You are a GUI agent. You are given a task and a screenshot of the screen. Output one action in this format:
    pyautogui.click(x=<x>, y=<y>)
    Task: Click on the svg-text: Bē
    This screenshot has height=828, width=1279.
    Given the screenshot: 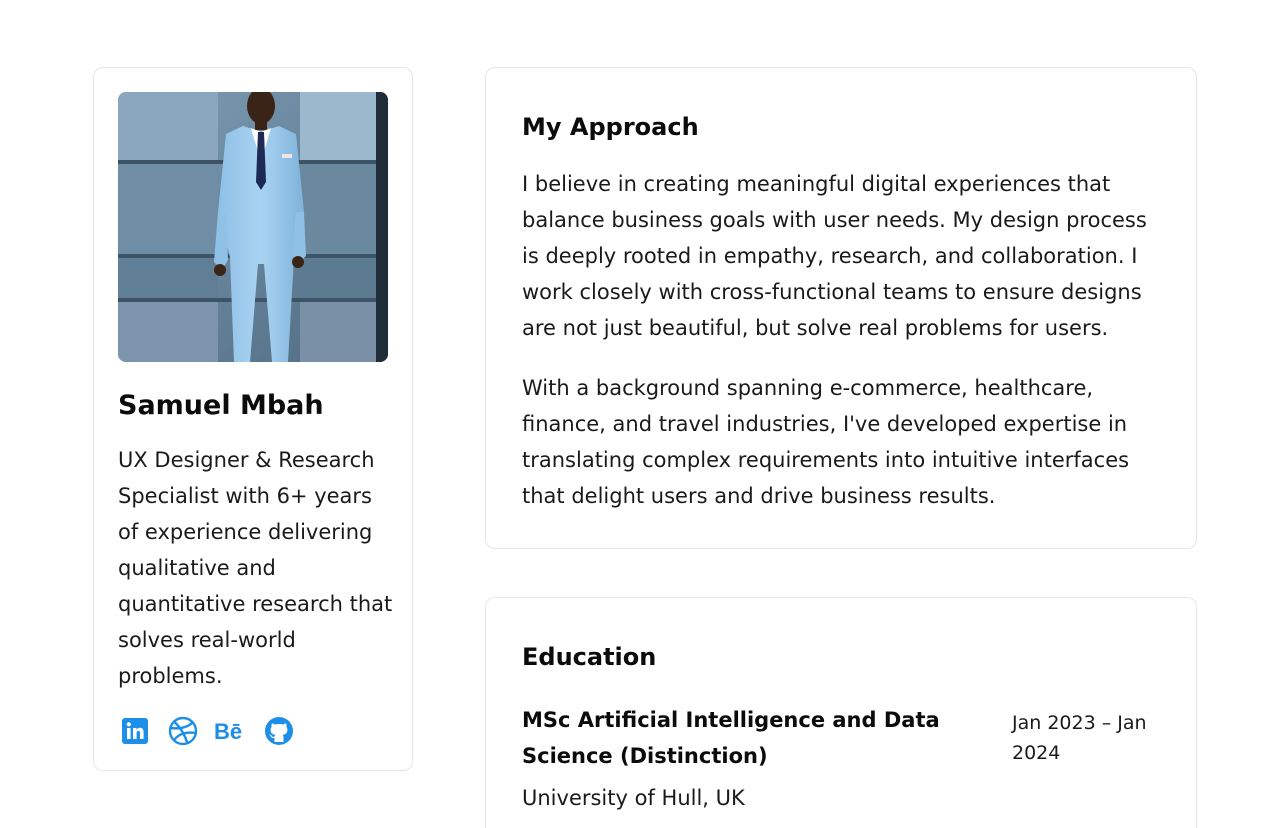 What is the action you would take?
    pyautogui.click(x=228, y=731)
    